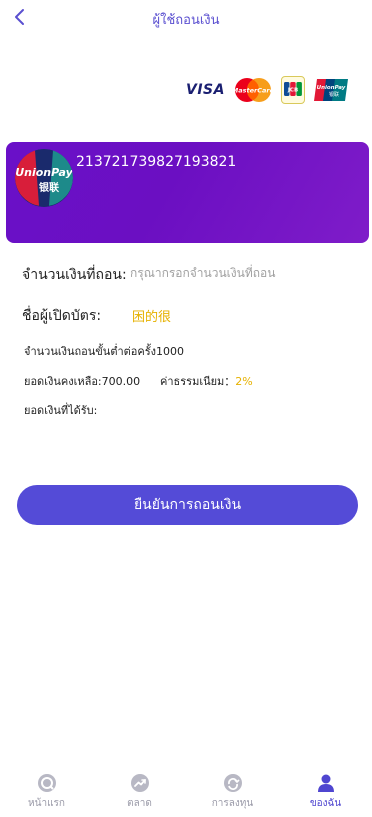  I want to click on page-title: ผู้ใช้ถอนเงิน, so click(186, 20).